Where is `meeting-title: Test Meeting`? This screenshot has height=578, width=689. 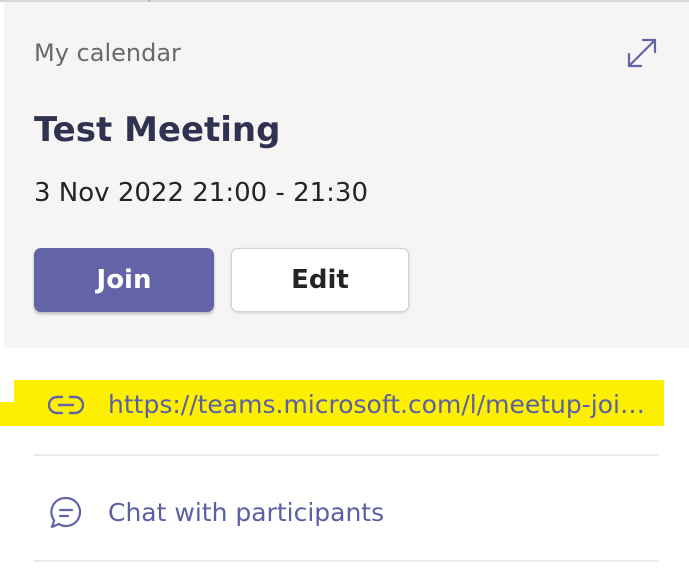 meeting-title: Test Meeting is located at coordinates (157, 130).